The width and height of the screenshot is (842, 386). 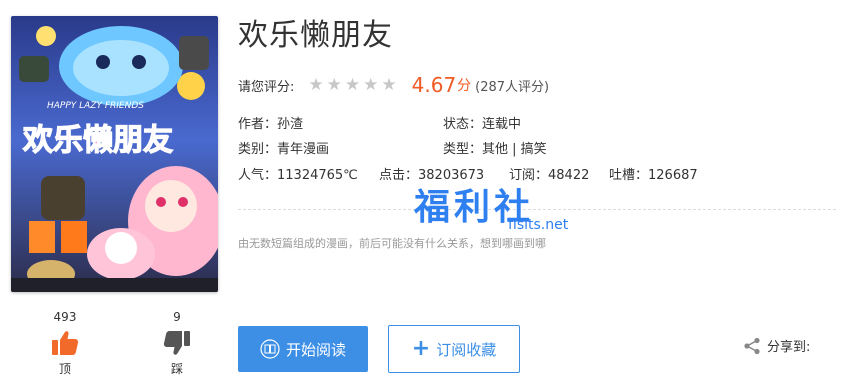 What do you see at coordinates (65, 317) in the screenshot?
I see `vote-up-count: 493` at bounding box center [65, 317].